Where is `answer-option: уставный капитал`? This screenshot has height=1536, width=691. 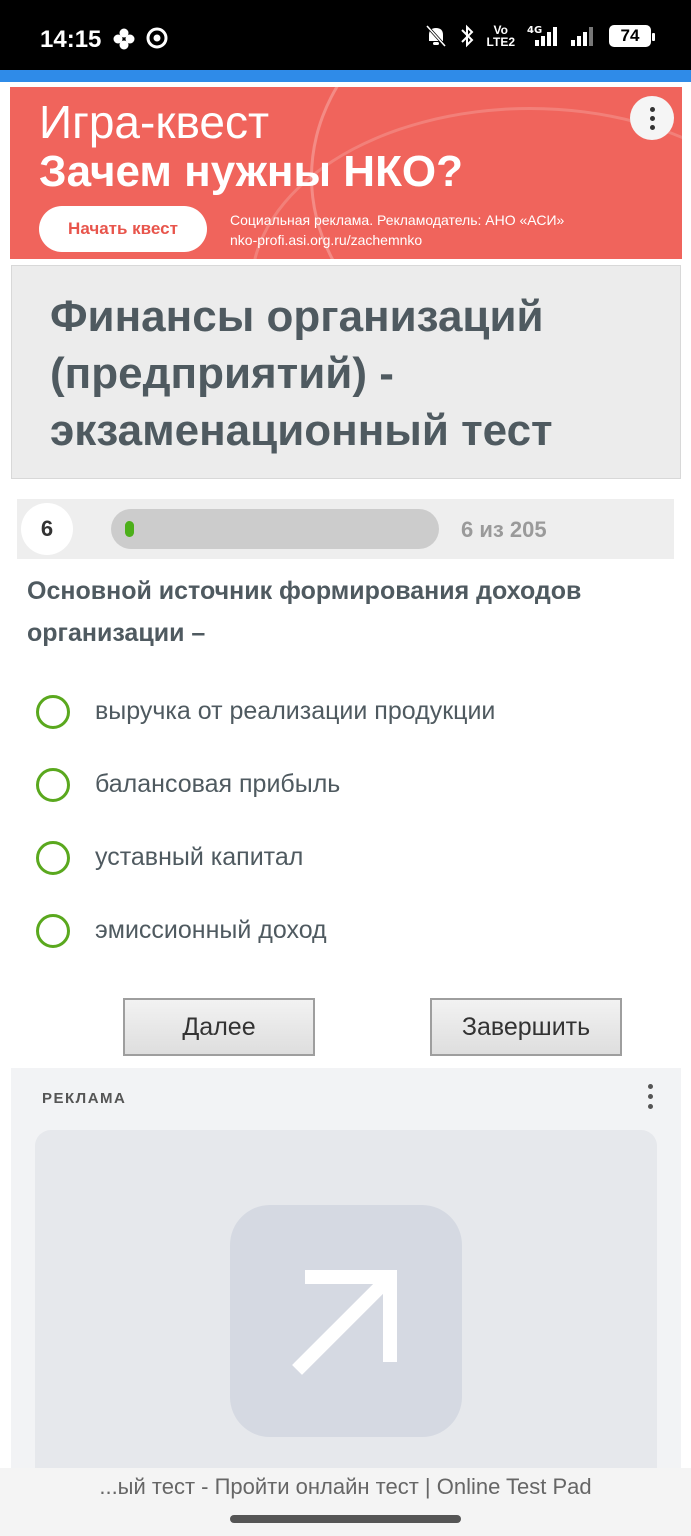
answer-option: уставный капитал is located at coordinates (265, 872).